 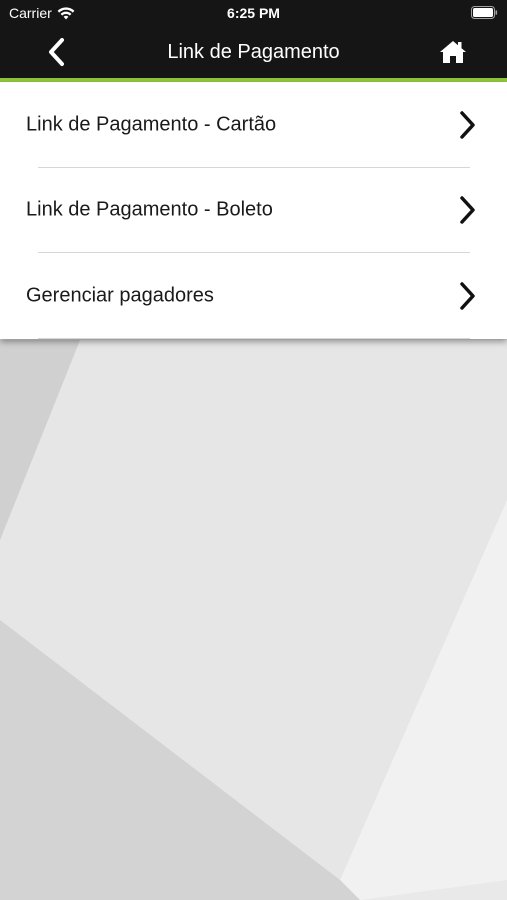 What do you see at coordinates (253, 13) in the screenshot?
I see `status-time: 6:25 PM` at bounding box center [253, 13].